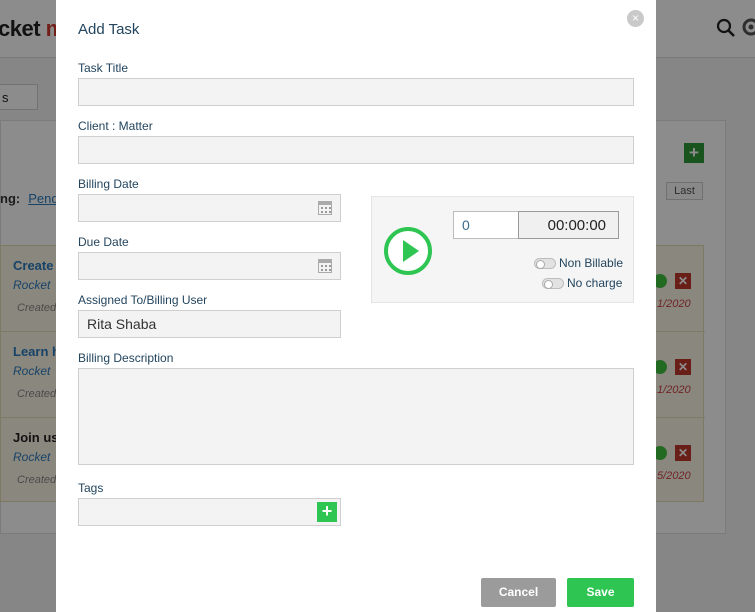  I want to click on assigned-to-label: Assigned To/Billing User, so click(143, 300).